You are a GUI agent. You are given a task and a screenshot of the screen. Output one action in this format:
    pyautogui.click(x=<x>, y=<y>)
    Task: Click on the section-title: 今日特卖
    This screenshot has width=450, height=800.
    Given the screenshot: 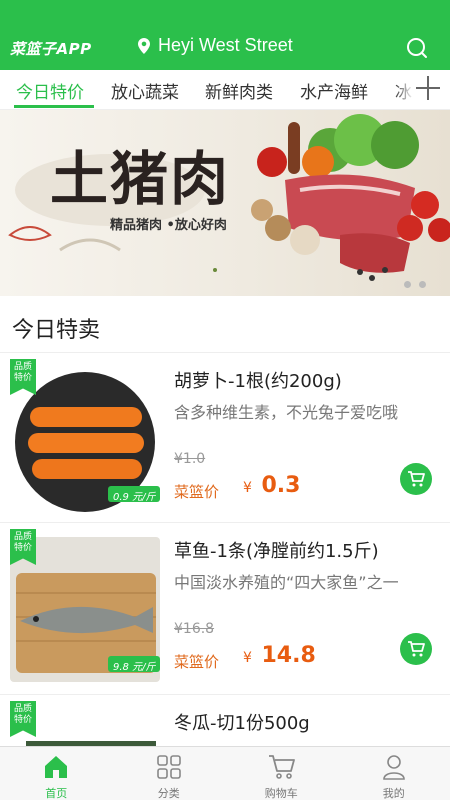 What is the action you would take?
    pyautogui.click(x=56, y=330)
    